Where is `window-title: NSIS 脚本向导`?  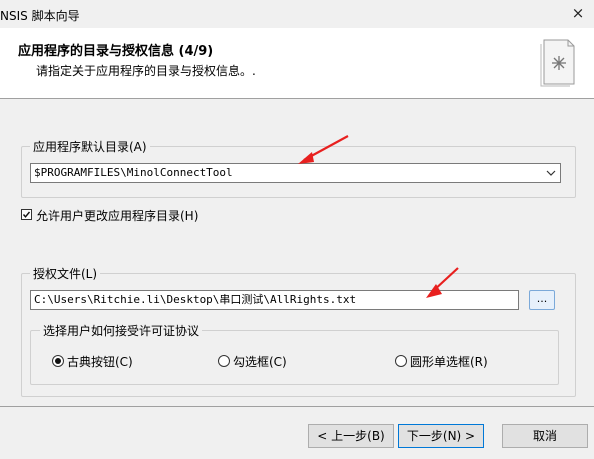
window-title: NSIS 脚本向导 is located at coordinates (40, 16).